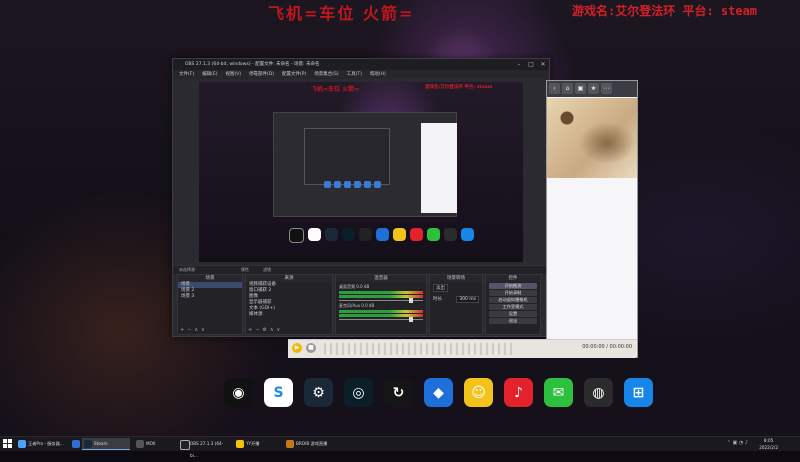 This screenshot has width=800, height=462. Describe the element at coordinates (437, 299) in the screenshot. I see `duration-label: 时长` at that location.